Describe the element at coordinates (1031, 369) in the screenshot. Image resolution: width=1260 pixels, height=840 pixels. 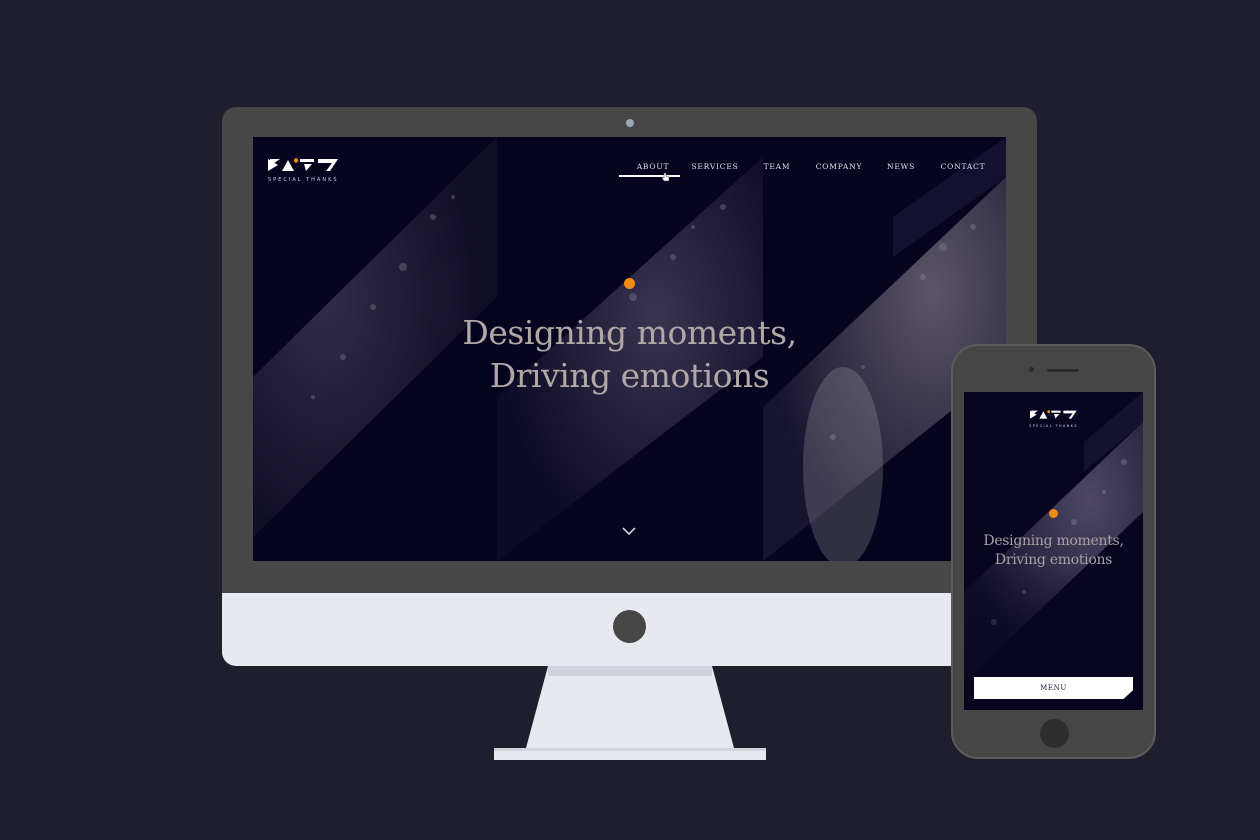
I see `phone-camera` at that location.